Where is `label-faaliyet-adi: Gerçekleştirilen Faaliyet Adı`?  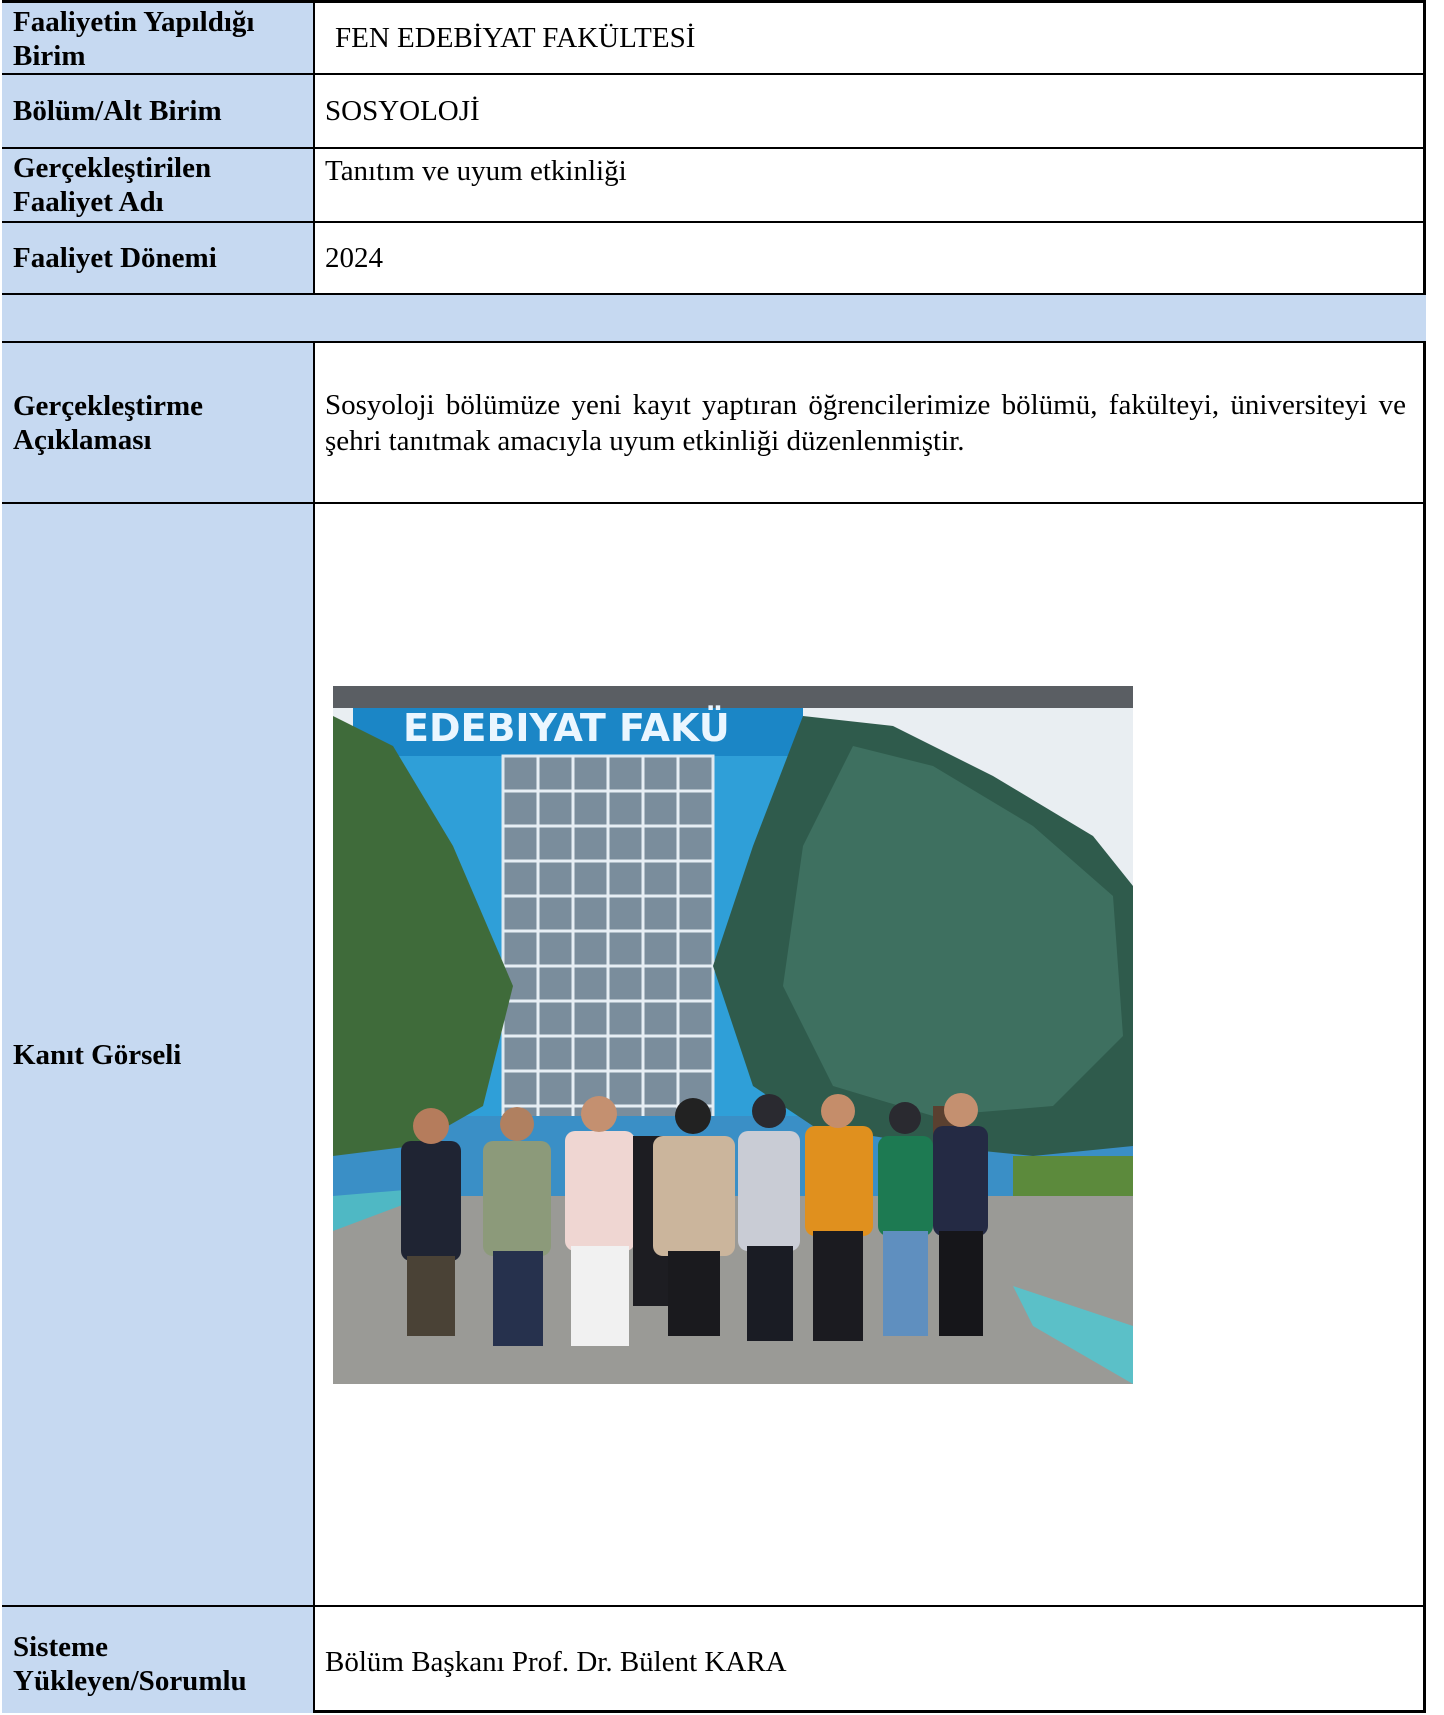
label-faaliyet-adi: Gerçekleştirilen Faaliyet Adı is located at coordinates (158, 185).